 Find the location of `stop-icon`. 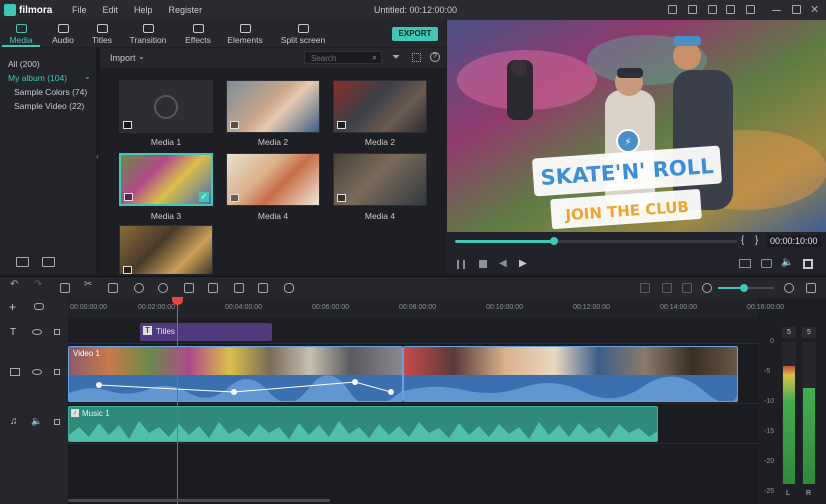

stop-icon is located at coordinates (483, 264).